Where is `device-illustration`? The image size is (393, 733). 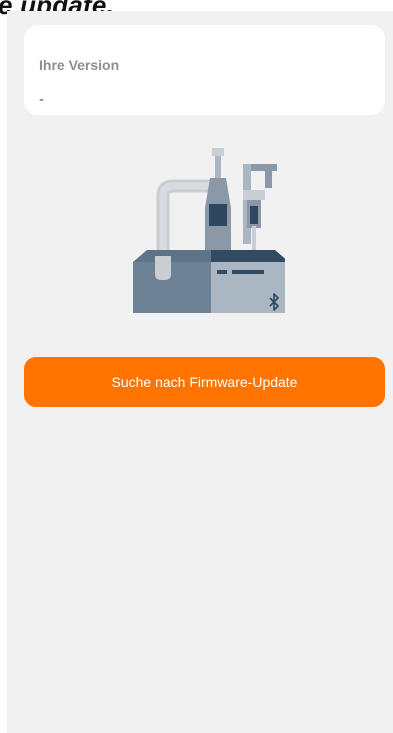
device-illustration is located at coordinates (207, 235).